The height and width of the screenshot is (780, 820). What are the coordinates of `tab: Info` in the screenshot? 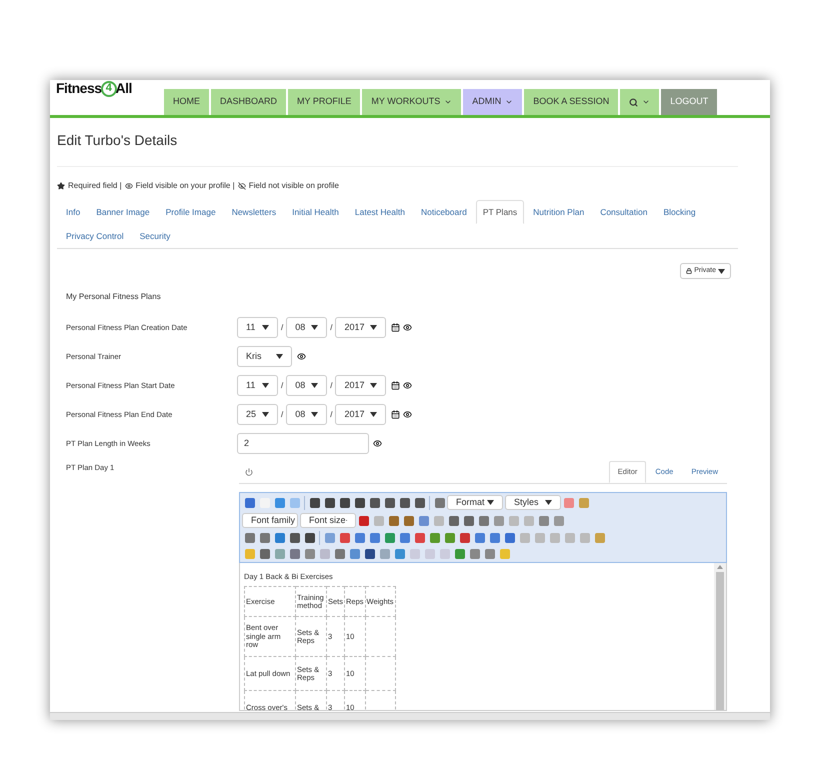 It's located at (73, 212).